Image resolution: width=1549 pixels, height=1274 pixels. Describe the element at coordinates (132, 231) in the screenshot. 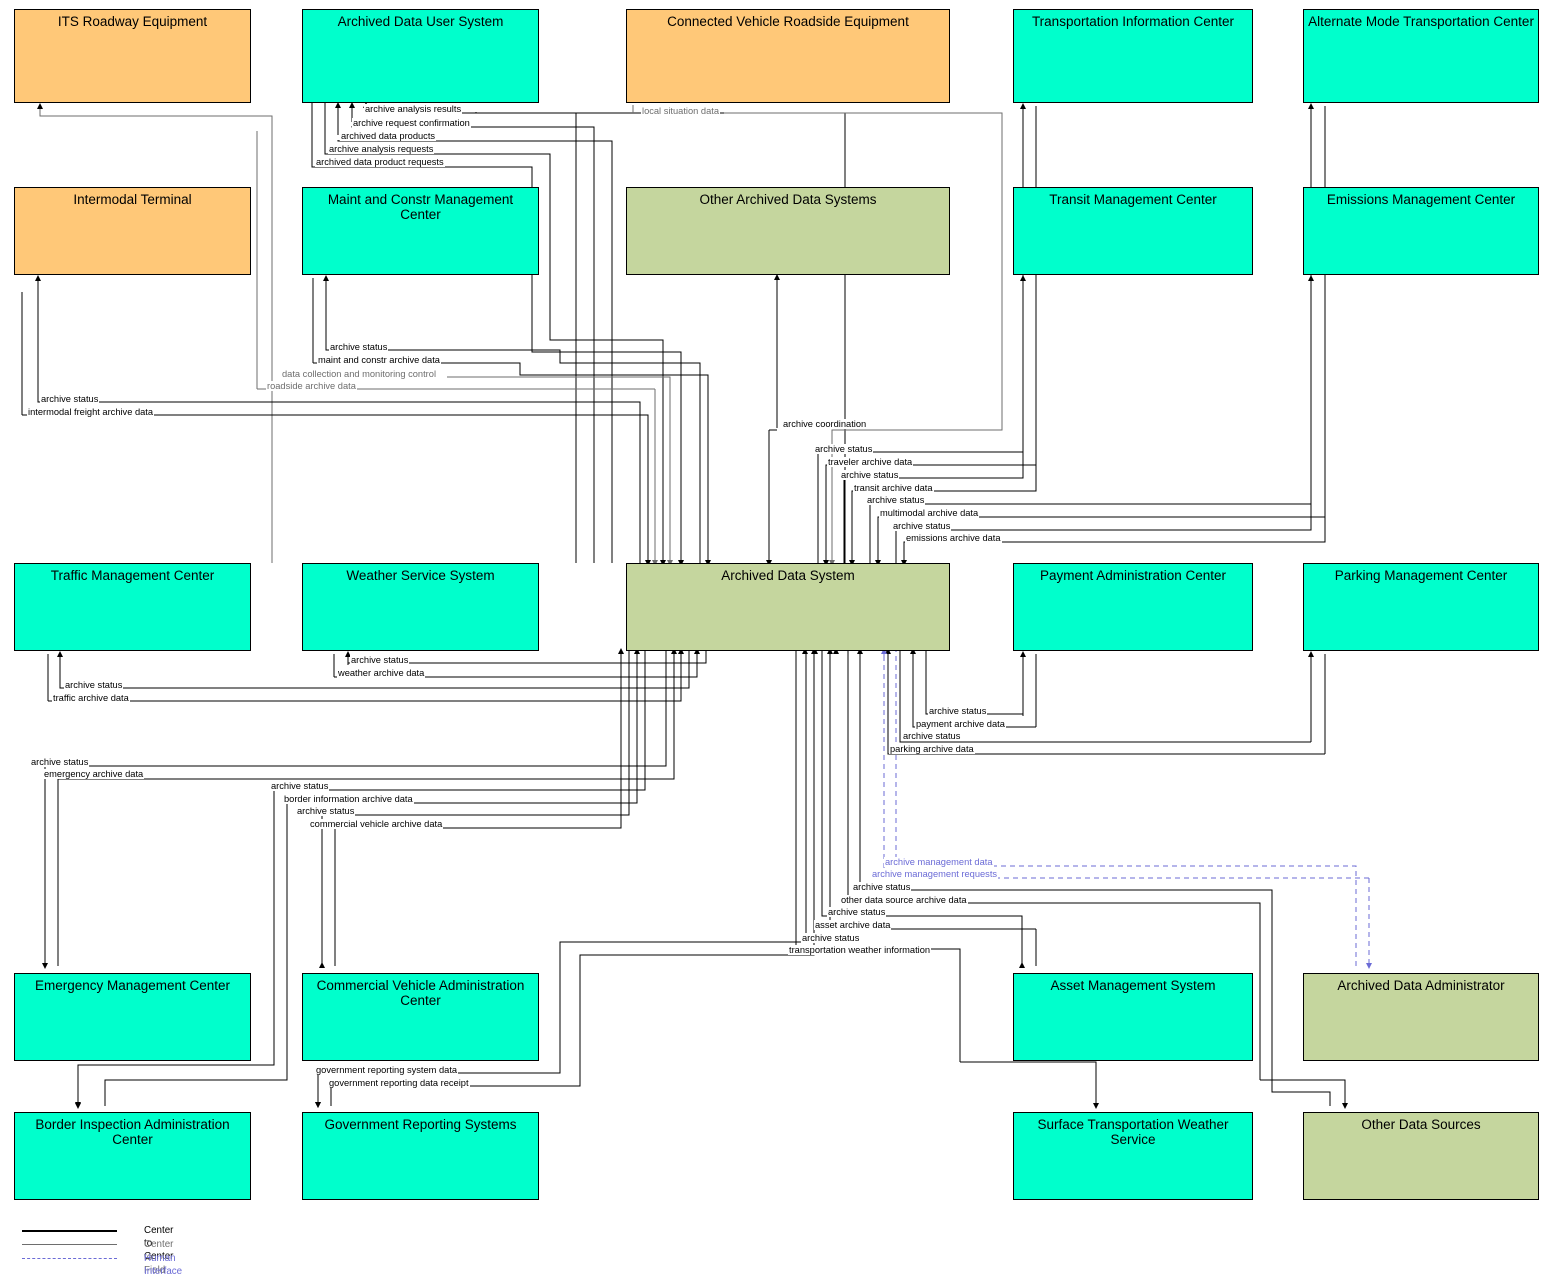

I see `node-intermodal-terminal: Intermodal Terminal` at that location.